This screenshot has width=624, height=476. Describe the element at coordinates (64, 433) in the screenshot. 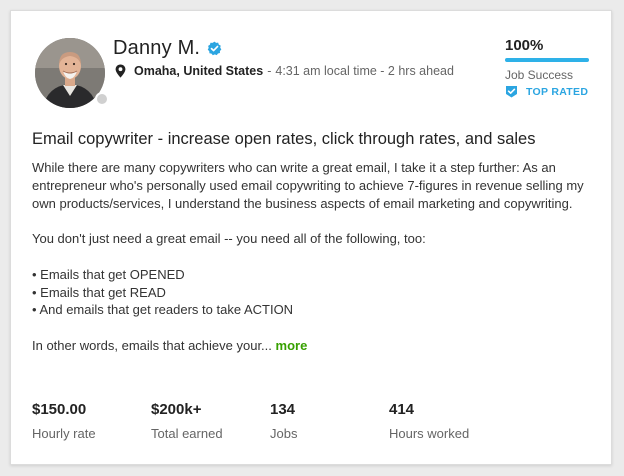

I see `stat-label: Hourly rate` at that location.